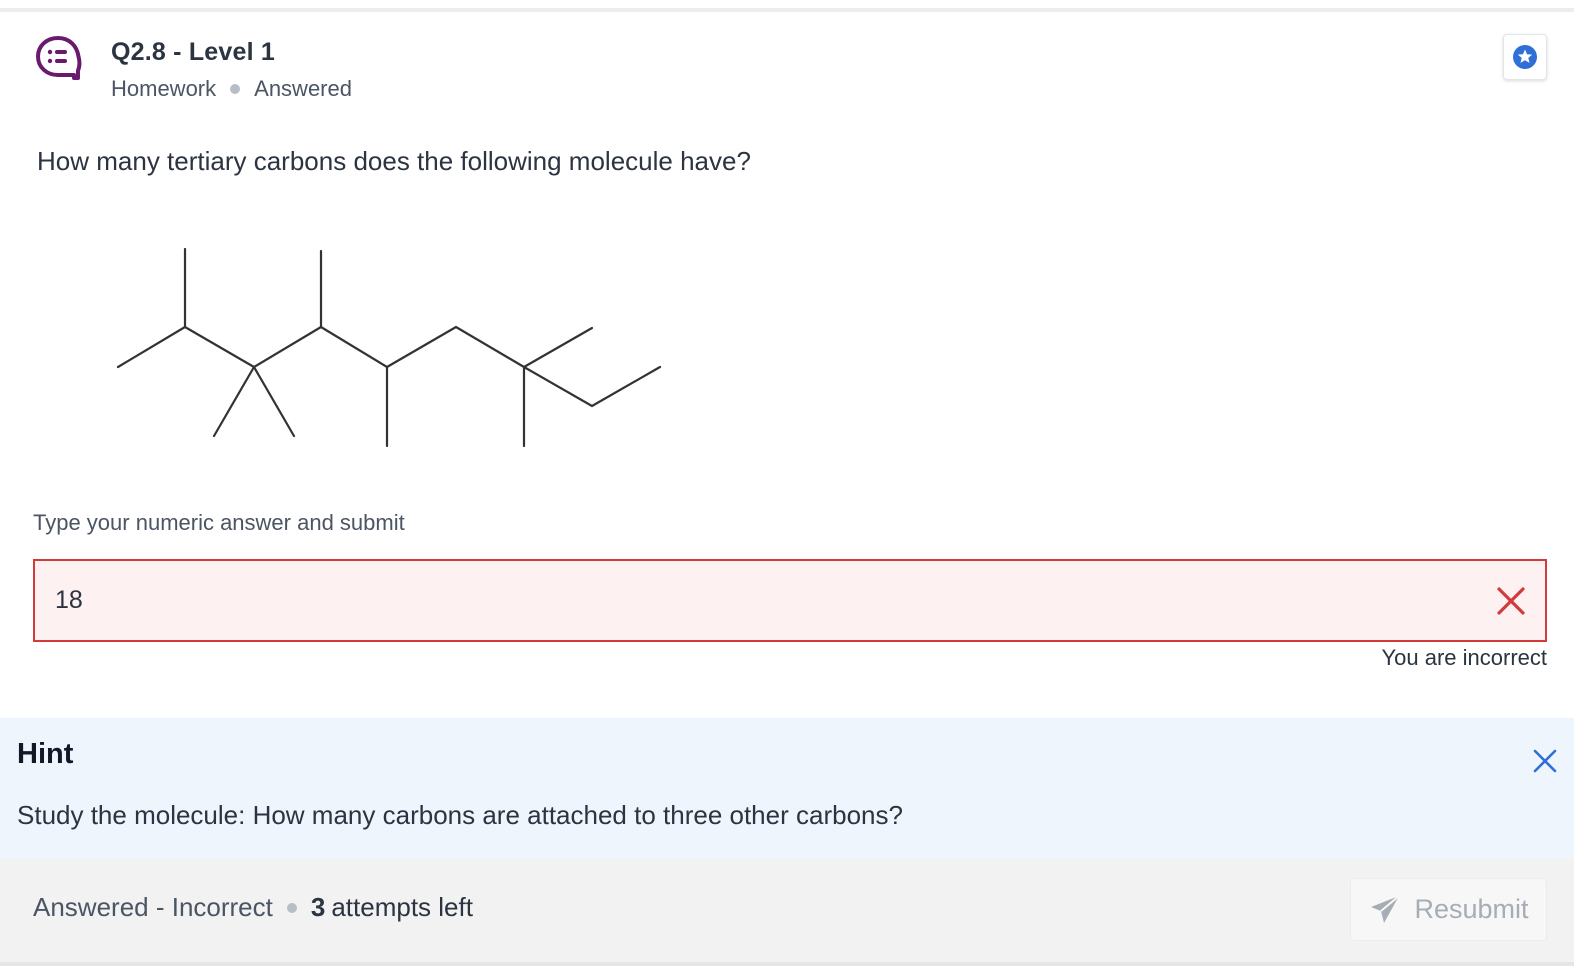 The height and width of the screenshot is (966, 1574). What do you see at coordinates (787, 67) in the screenshot?
I see `question-header: Q2.8 - Level 1 Homework Answered` at bounding box center [787, 67].